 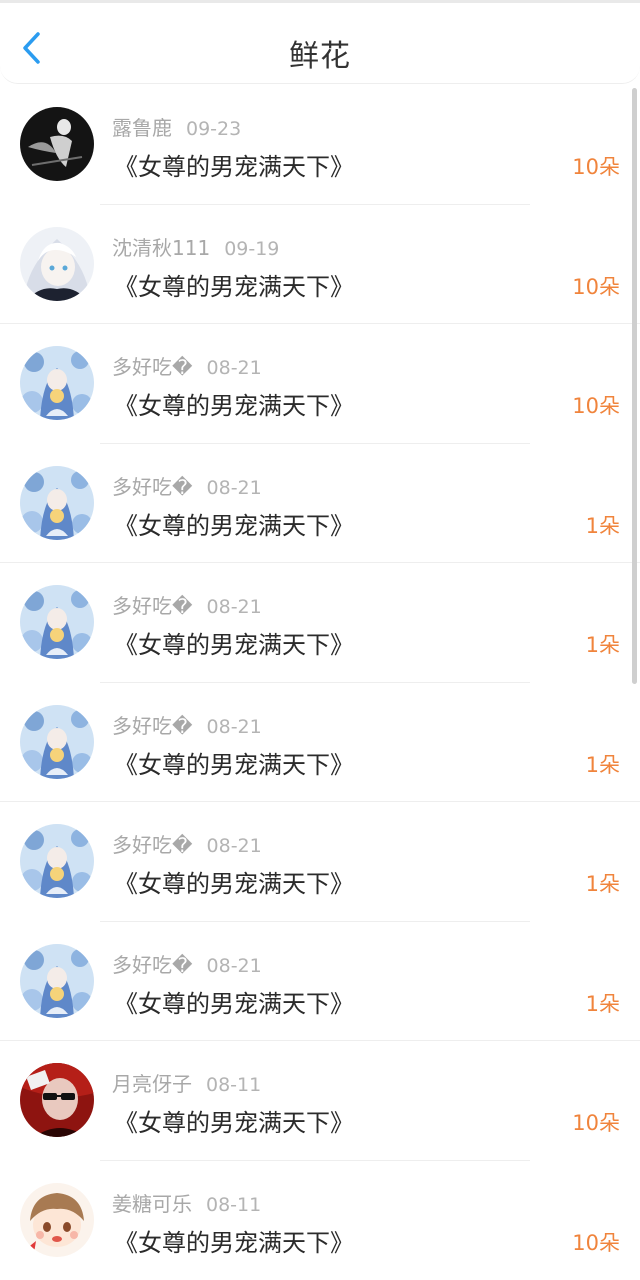 I want to click on page-title: 鲜花, so click(x=320, y=53).